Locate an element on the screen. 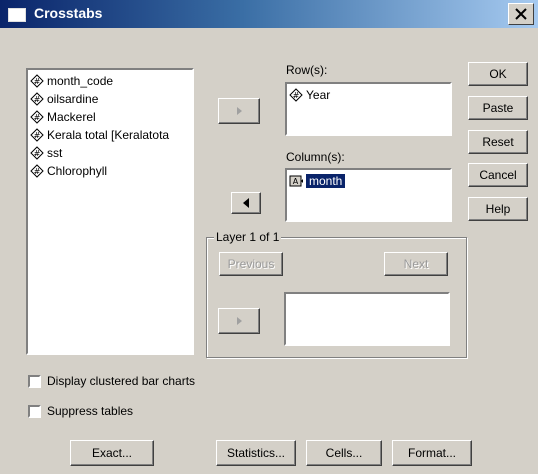  move-to-columns-button is located at coordinates (246, 203).